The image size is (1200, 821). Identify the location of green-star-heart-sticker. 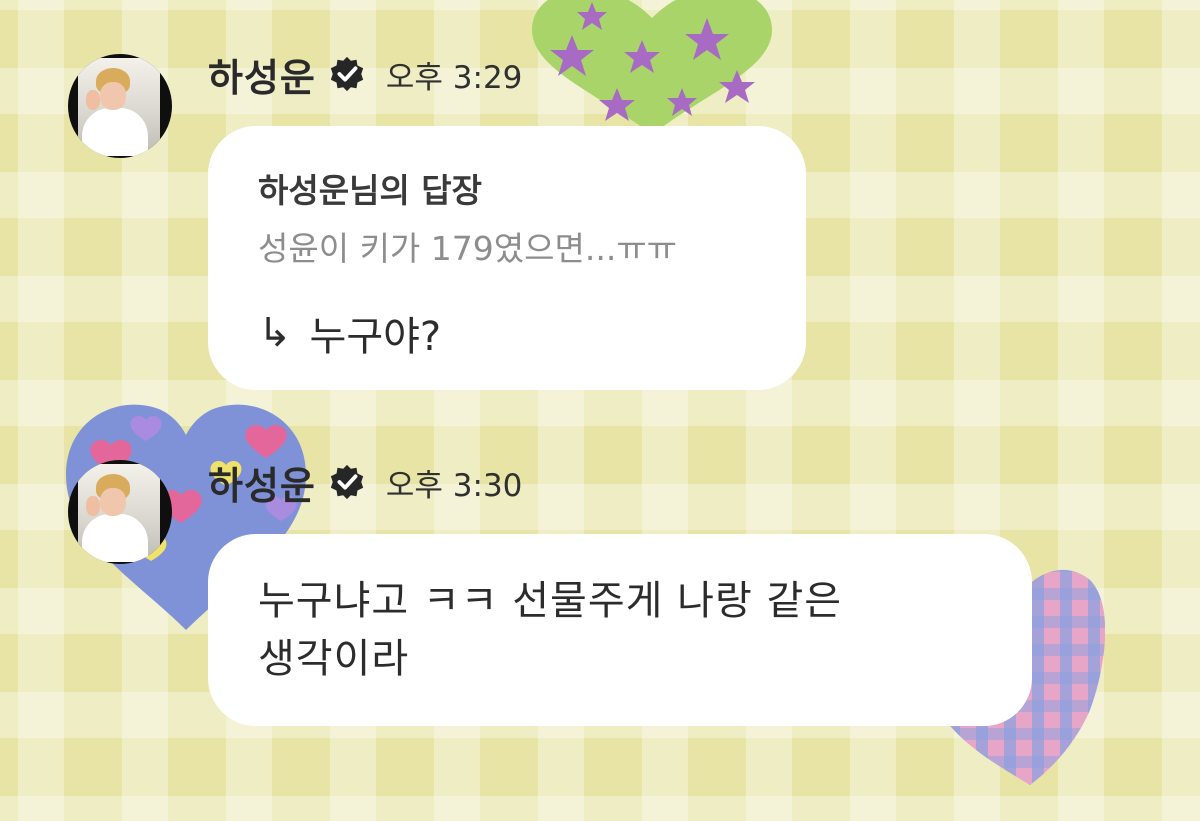
(652, 67).